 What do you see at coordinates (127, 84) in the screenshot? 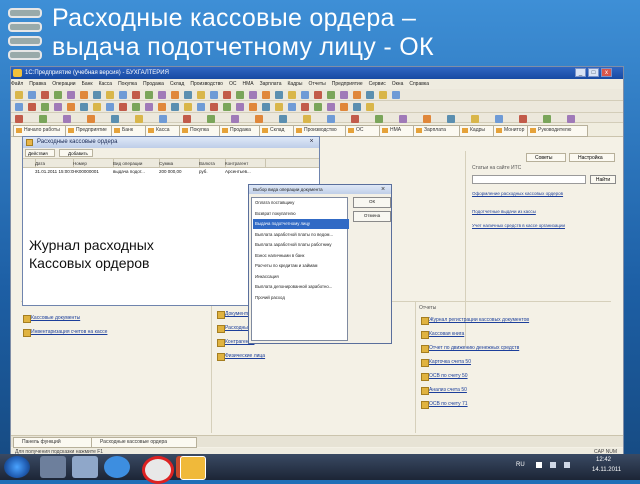
I see `menu-item: Покупка` at bounding box center [127, 84].